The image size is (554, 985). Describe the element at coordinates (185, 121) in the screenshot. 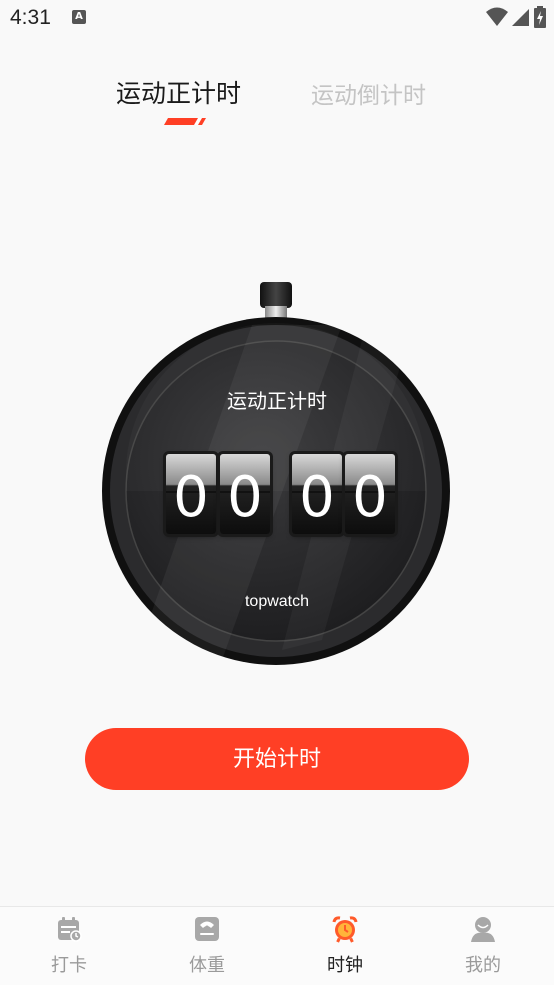

I see `active-tab-indicator` at that location.